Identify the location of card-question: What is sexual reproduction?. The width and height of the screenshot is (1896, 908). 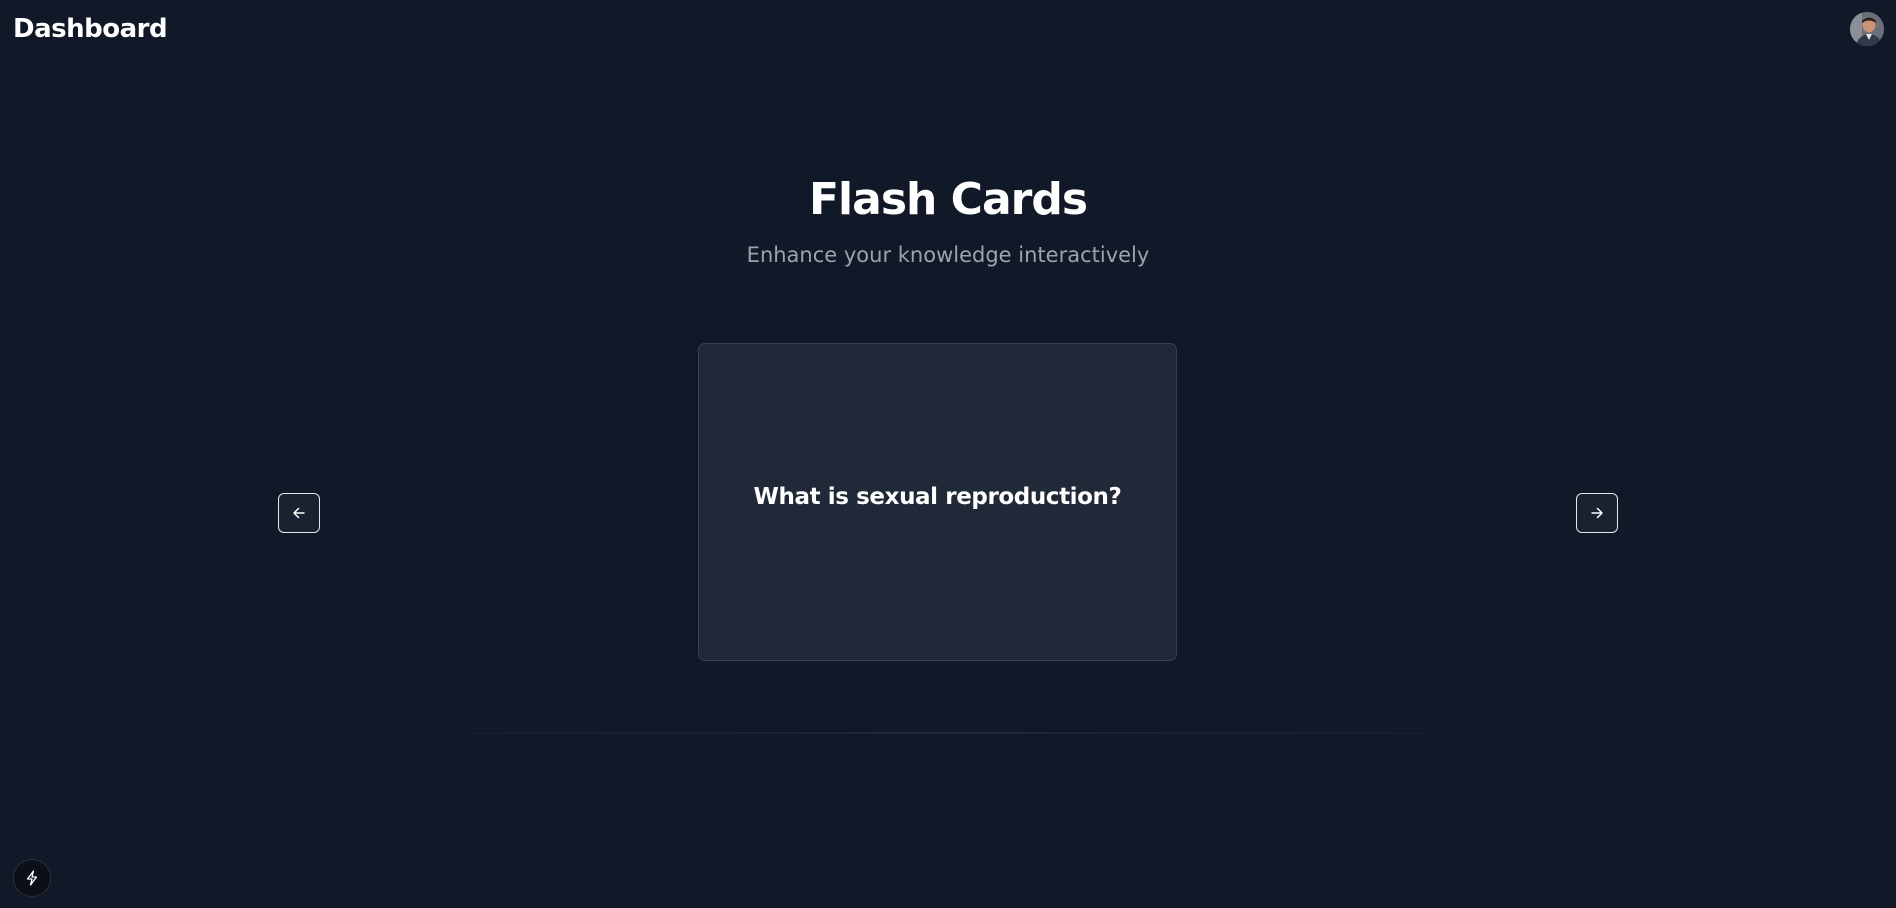
(937, 497).